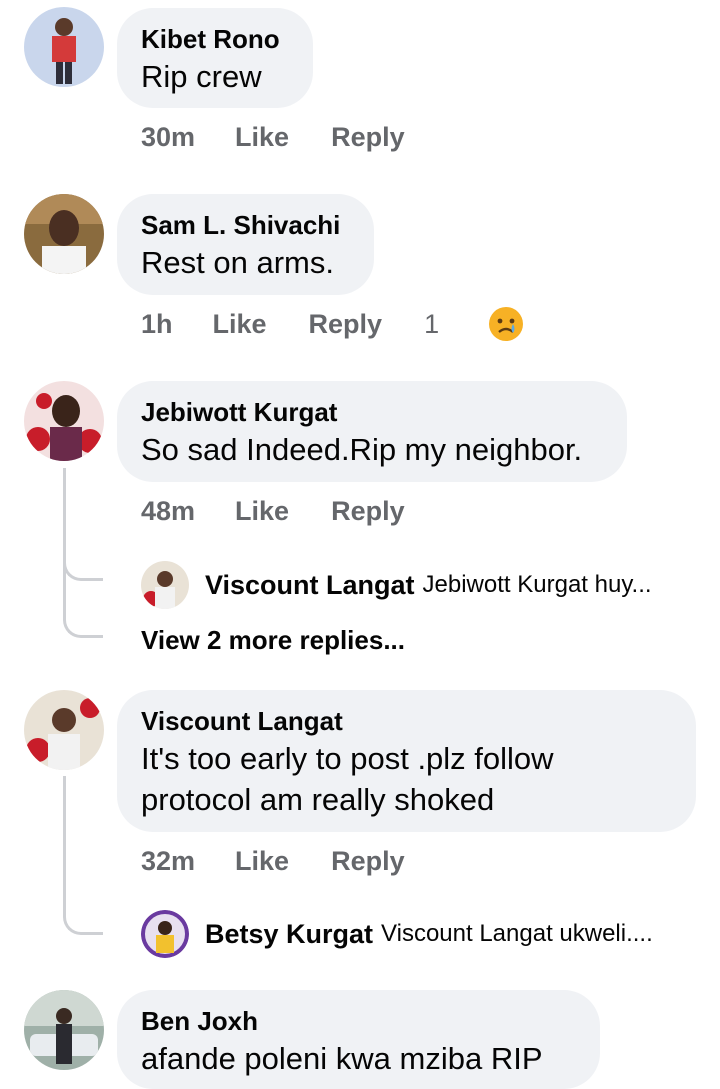 This screenshot has width=720, height=1089. Describe the element at coordinates (358, 1021) in the screenshot. I see `comment-author: Ben Joxh` at that location.